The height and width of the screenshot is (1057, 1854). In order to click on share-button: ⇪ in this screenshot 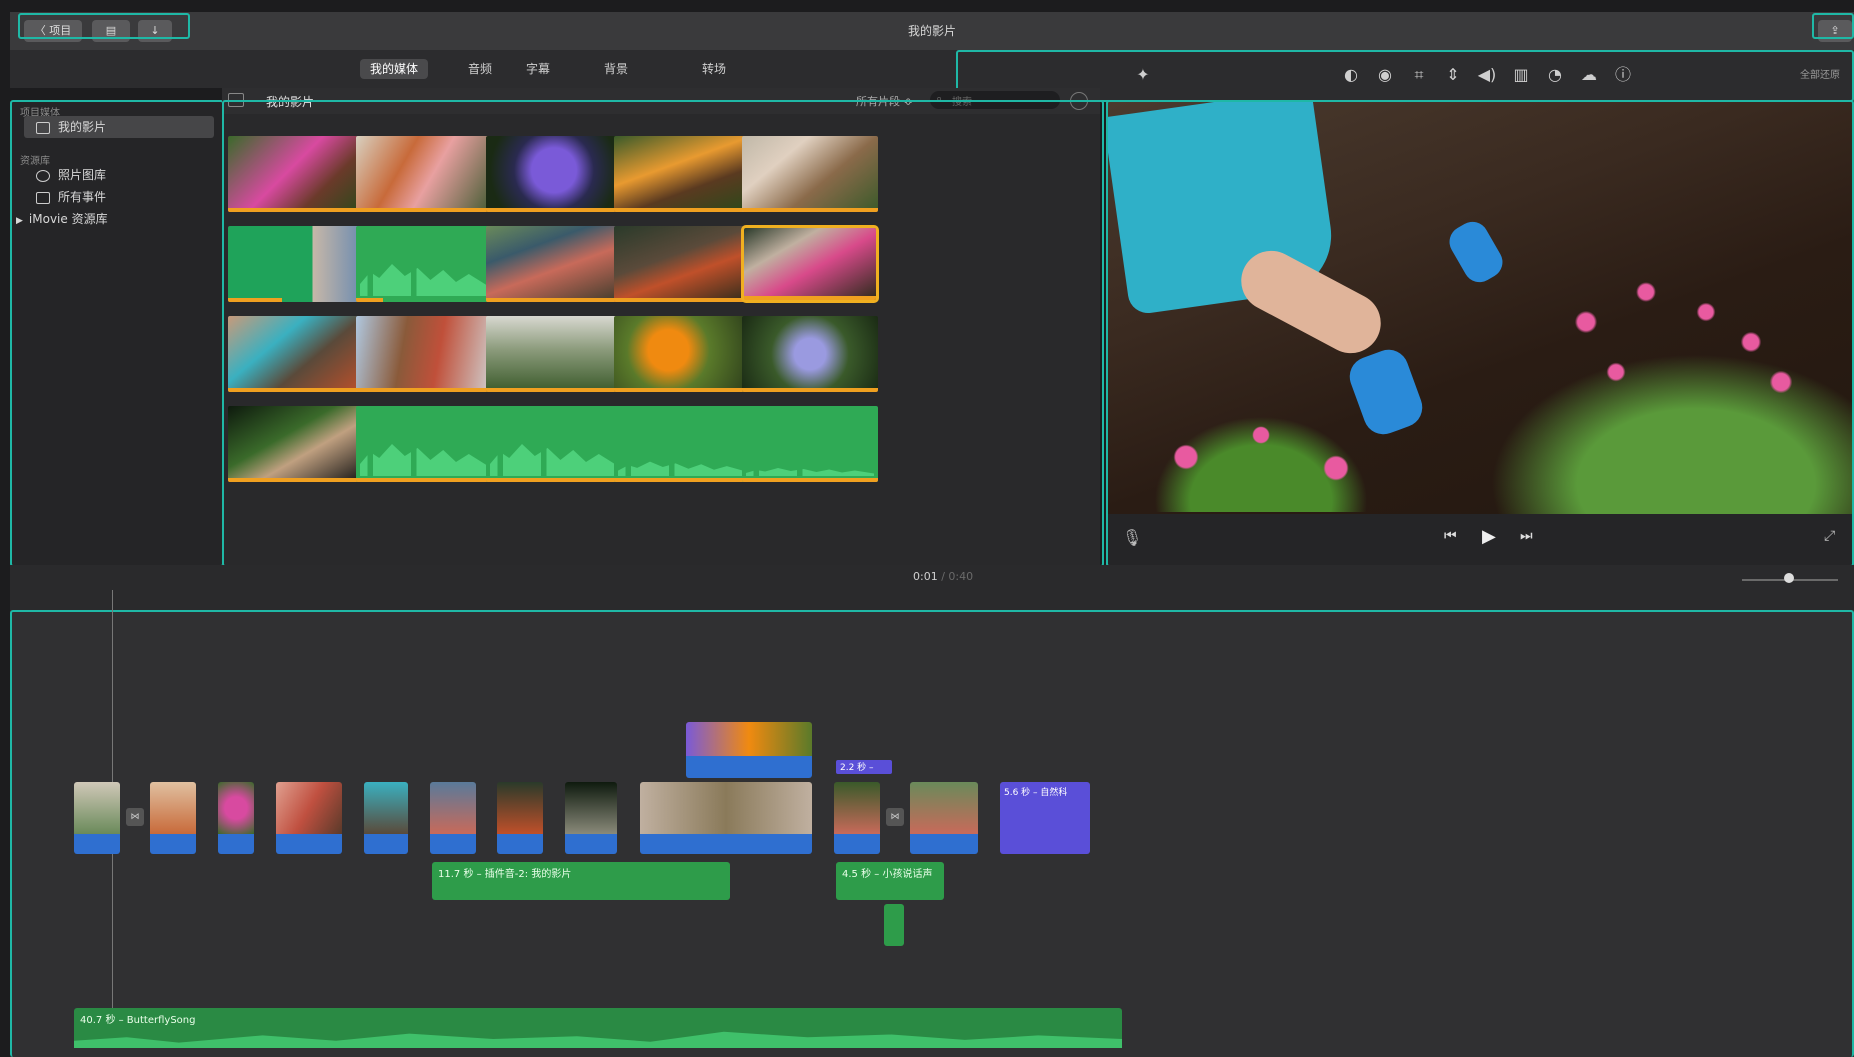, I will do `click(1835, 31)`.